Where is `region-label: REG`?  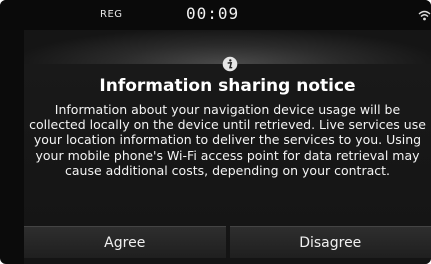
region-label: REG is located at coordinates (111, 14).